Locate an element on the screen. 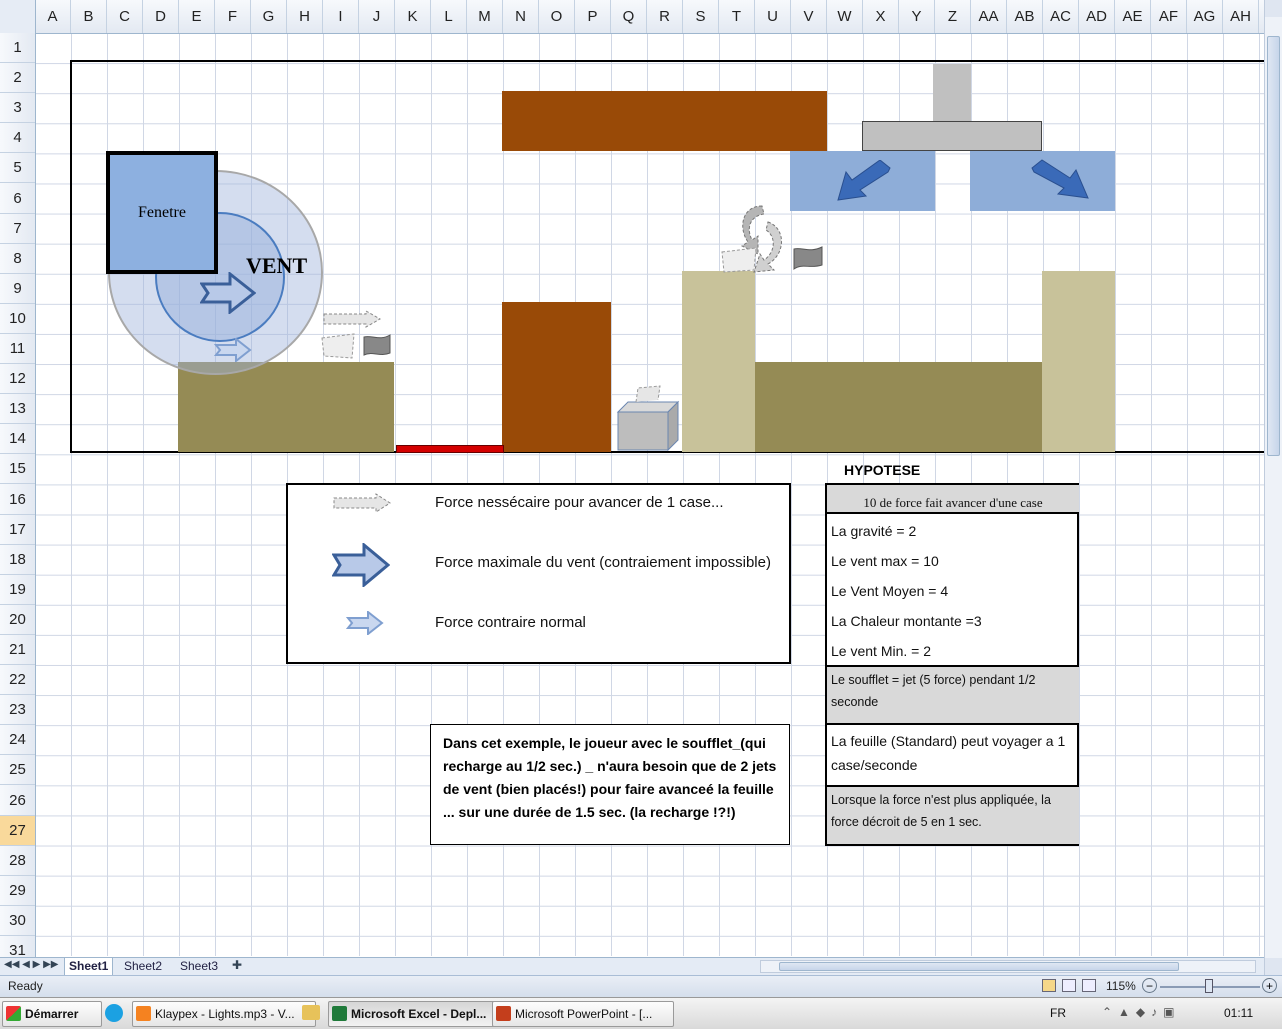 The width and height of the screenshot is (1282, 1029). column-header-z: Z is located at coordinates (953, 16).